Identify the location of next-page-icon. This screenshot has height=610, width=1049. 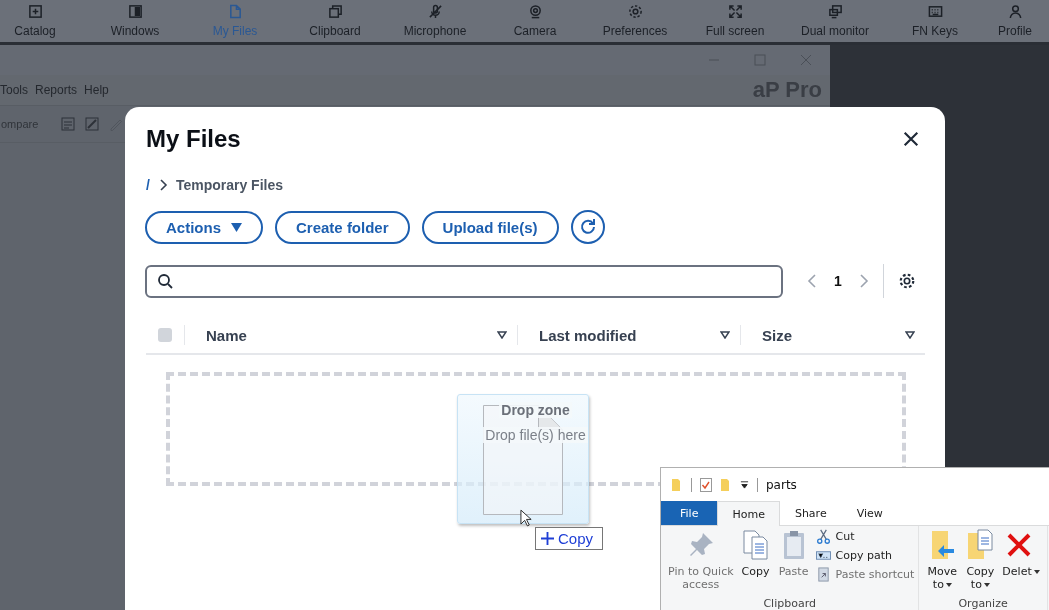
(863, 281).